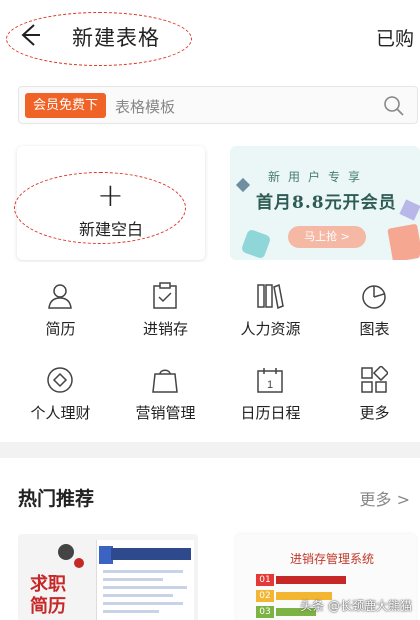 The width and height of the screenshot is (420, 620). Describe the element at coordinates (356, 606) in the screenshot. I see `watermark-text: 头条 @长颈鹿大熊猫` at that location.